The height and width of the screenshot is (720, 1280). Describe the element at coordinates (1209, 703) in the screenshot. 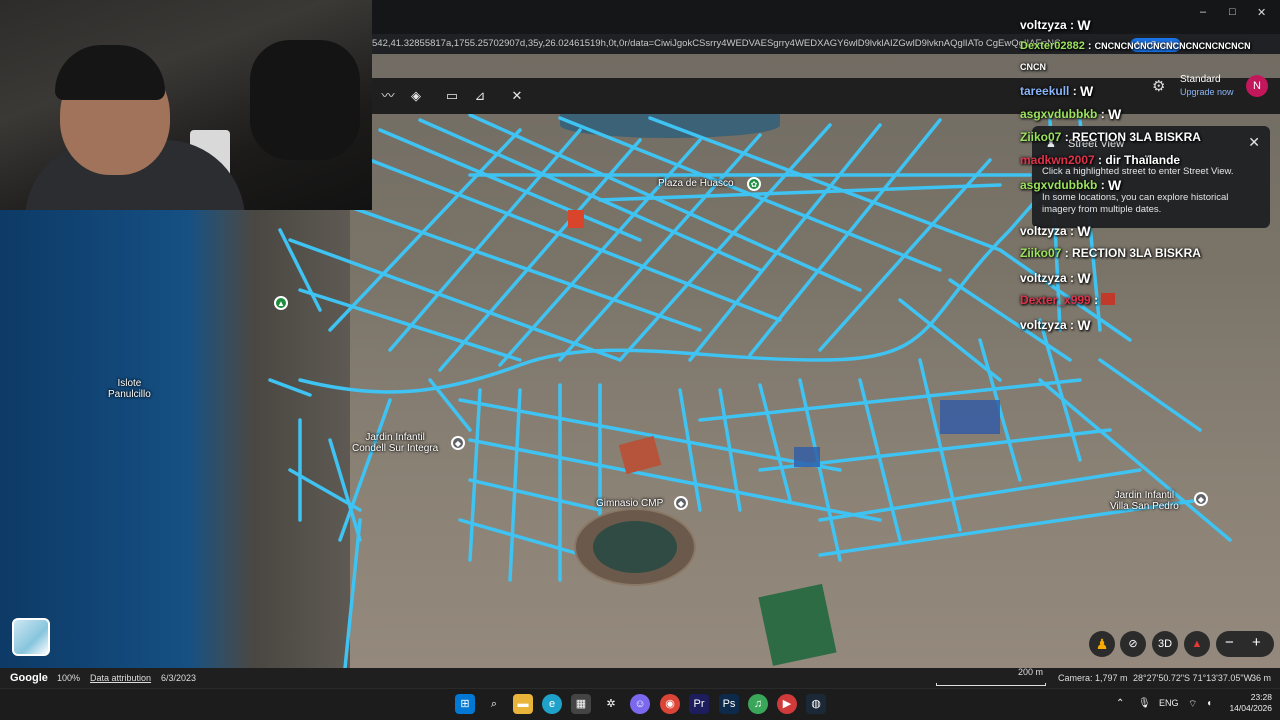

I see `volume-icon: ◖` at that location.